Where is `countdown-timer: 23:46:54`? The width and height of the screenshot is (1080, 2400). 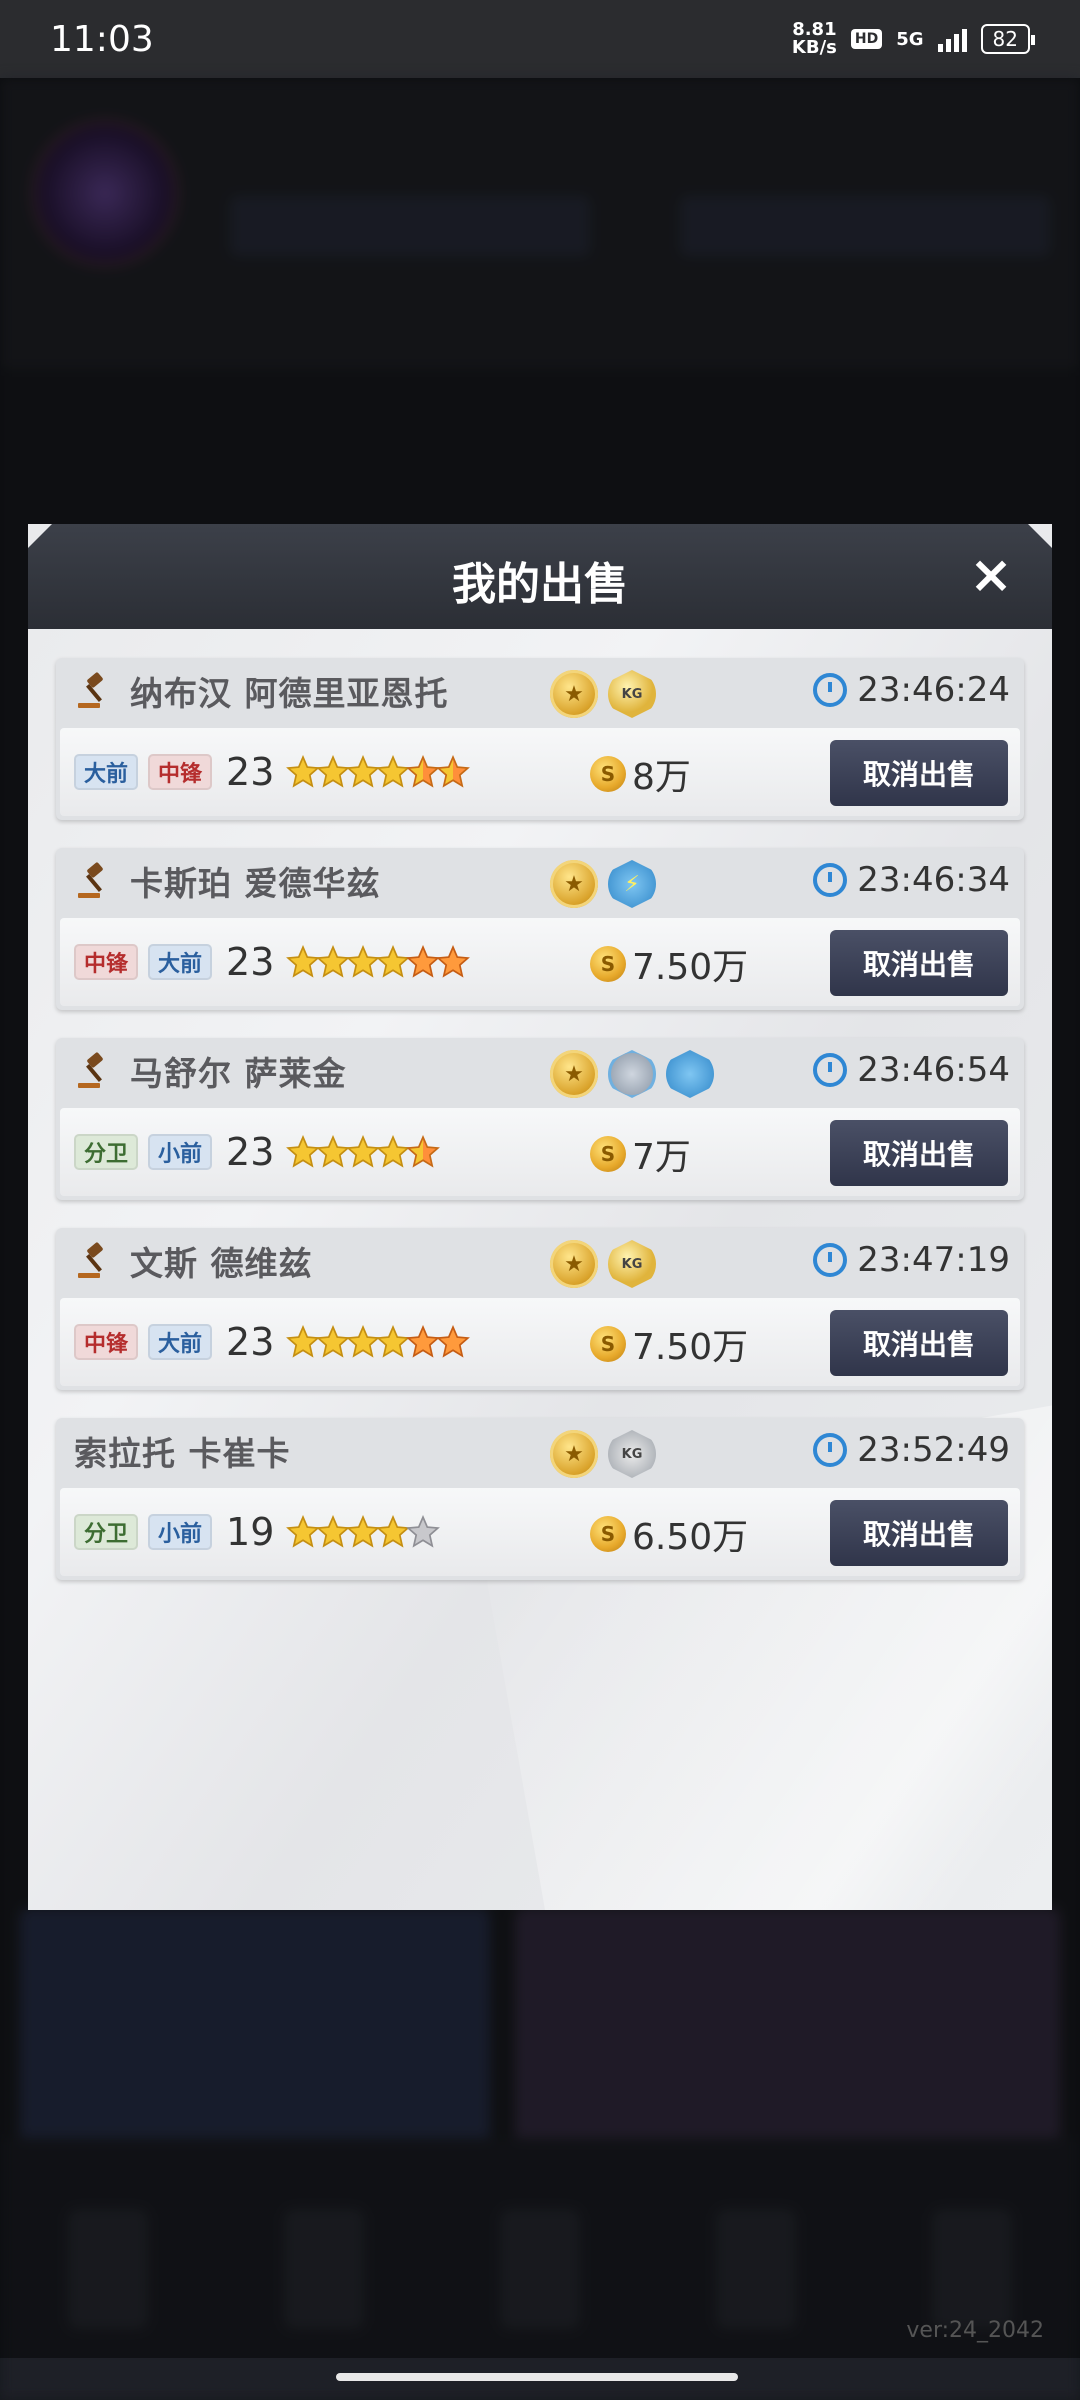
countdown-timer: 23:46:54 is located at coordinates (911, 1070).